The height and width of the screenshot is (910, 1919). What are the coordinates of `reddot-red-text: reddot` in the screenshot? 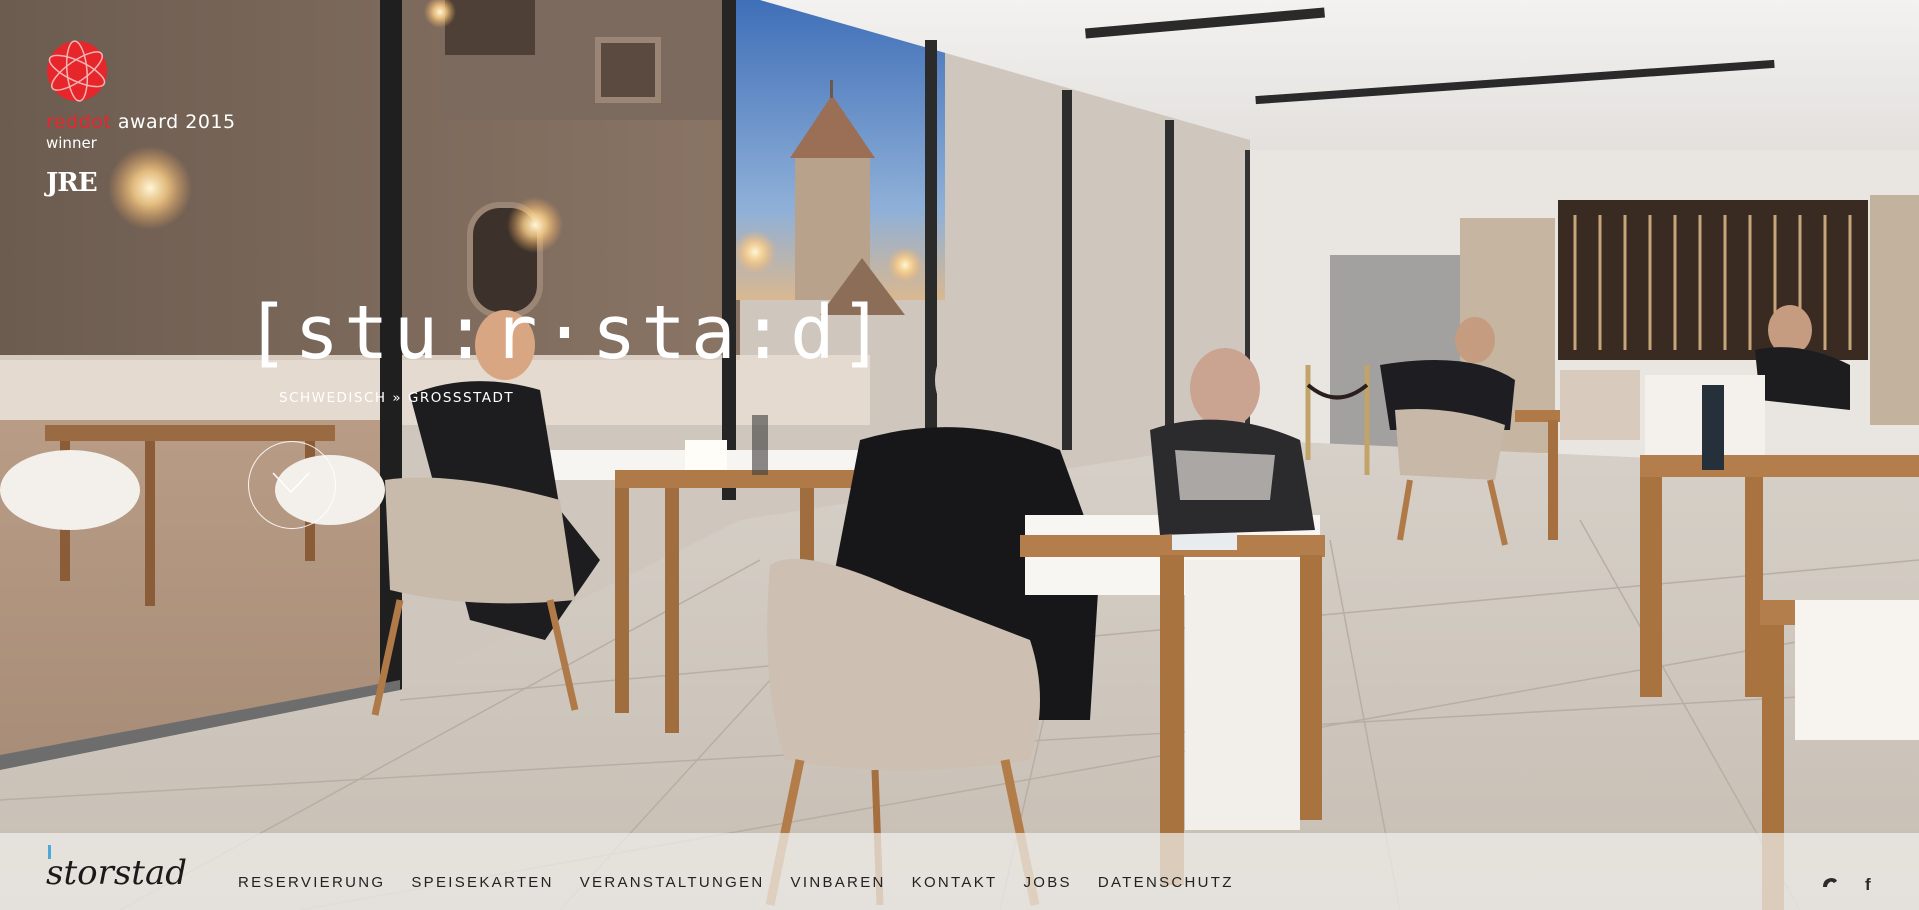 It's located at (79, 122).